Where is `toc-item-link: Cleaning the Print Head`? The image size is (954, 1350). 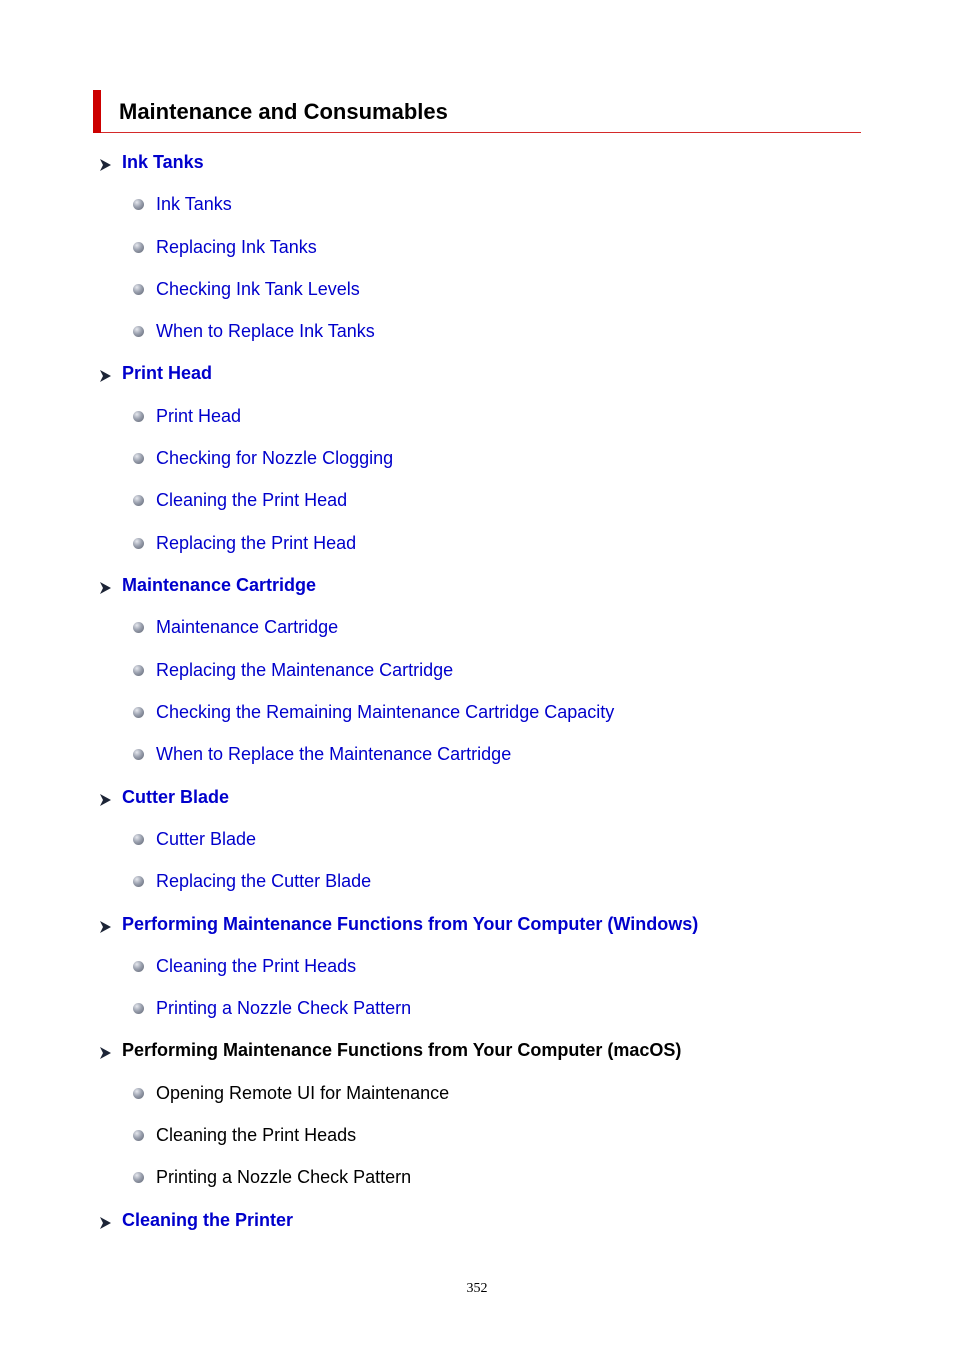
toc-item-link: Cleaning the Print Head is located at coordinates (240, 500).